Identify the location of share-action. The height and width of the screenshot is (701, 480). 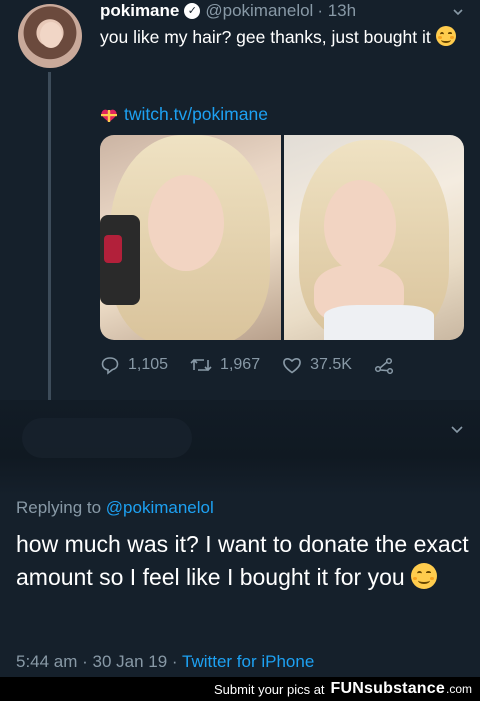
(388, 365).